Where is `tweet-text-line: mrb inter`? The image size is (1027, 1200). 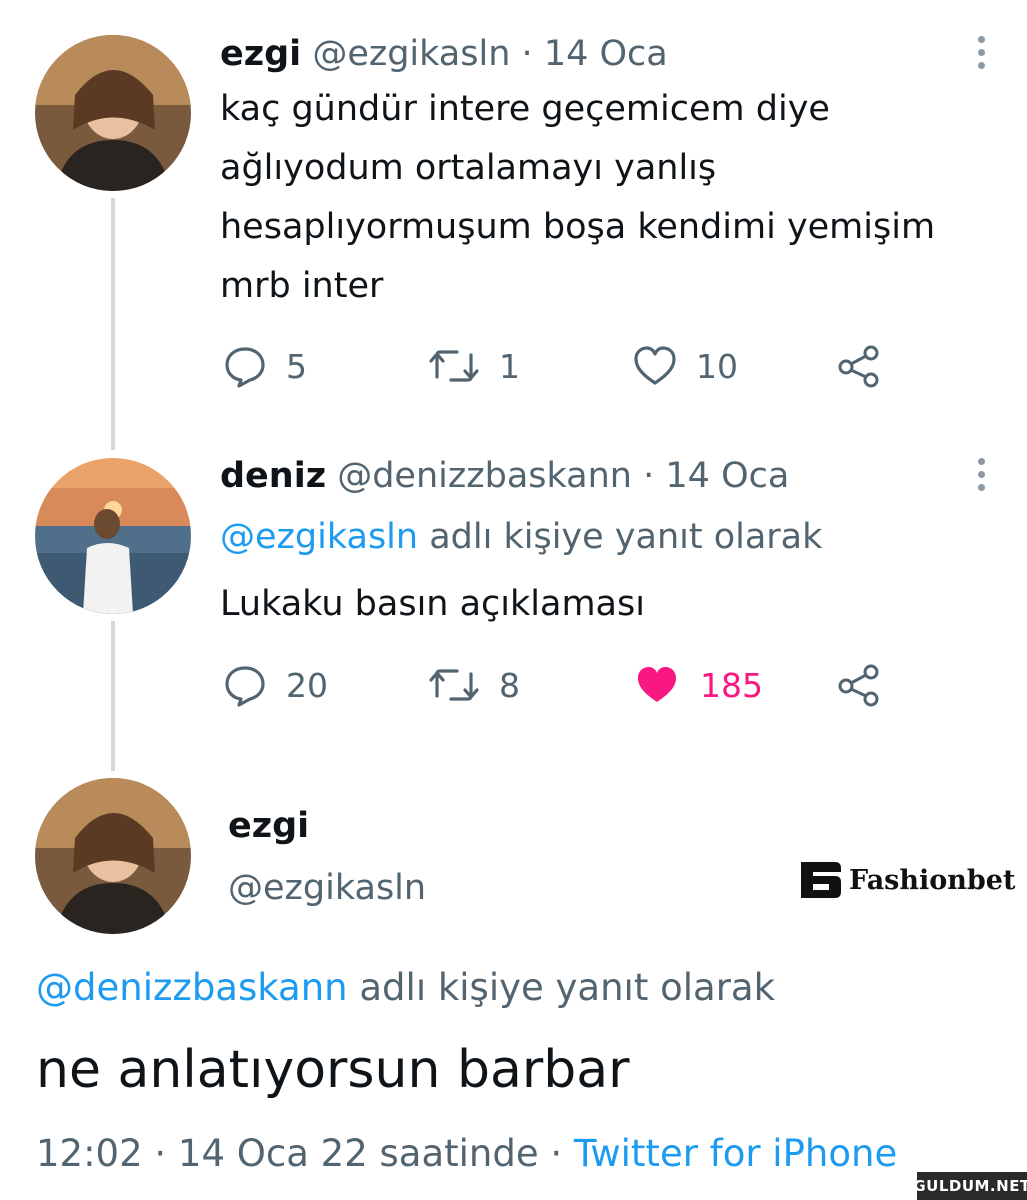
tweet-text-line: mrb inter is located at coordinates (302, 286).